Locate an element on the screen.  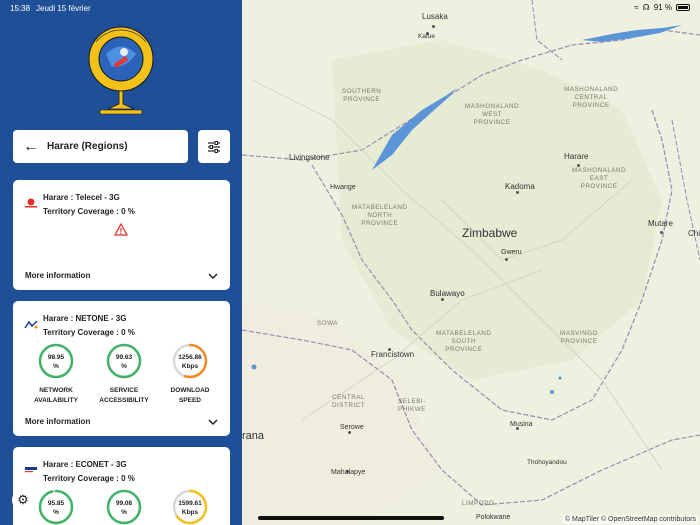
map-attribution: © MapTiler © OpenStreetMap contributors is located at coordinates (630, 519).